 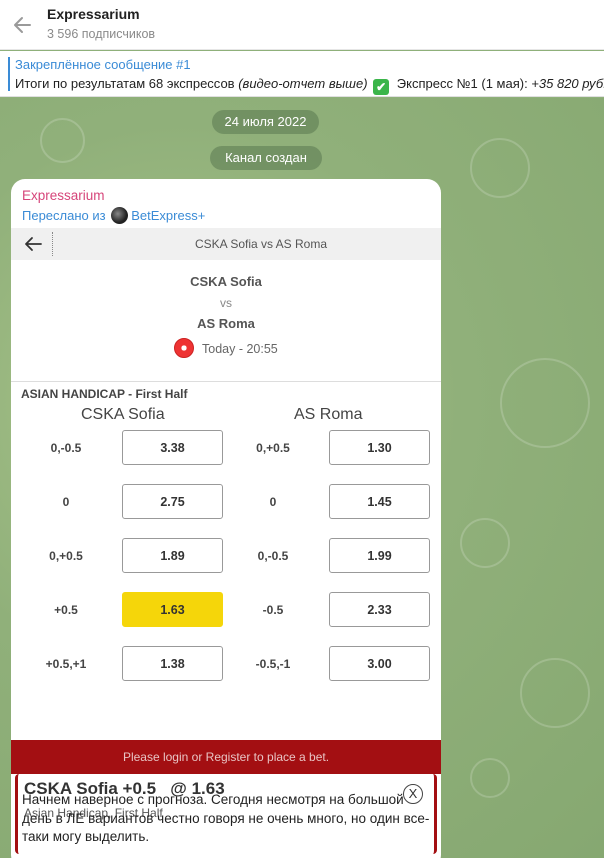 What do you see at coordinates (379, 501) in the screenshot?
I see `odds-button-away: 1.45` at bounding box center [379, 501].